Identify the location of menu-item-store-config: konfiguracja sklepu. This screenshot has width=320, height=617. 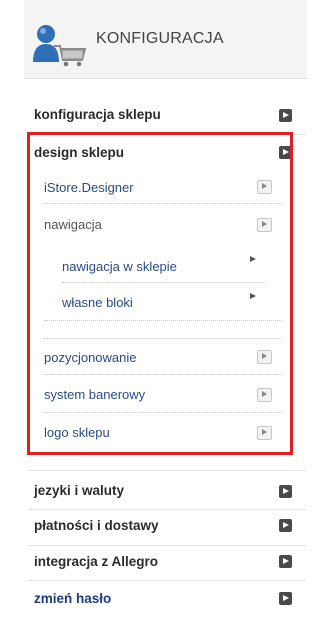
(165, 117).